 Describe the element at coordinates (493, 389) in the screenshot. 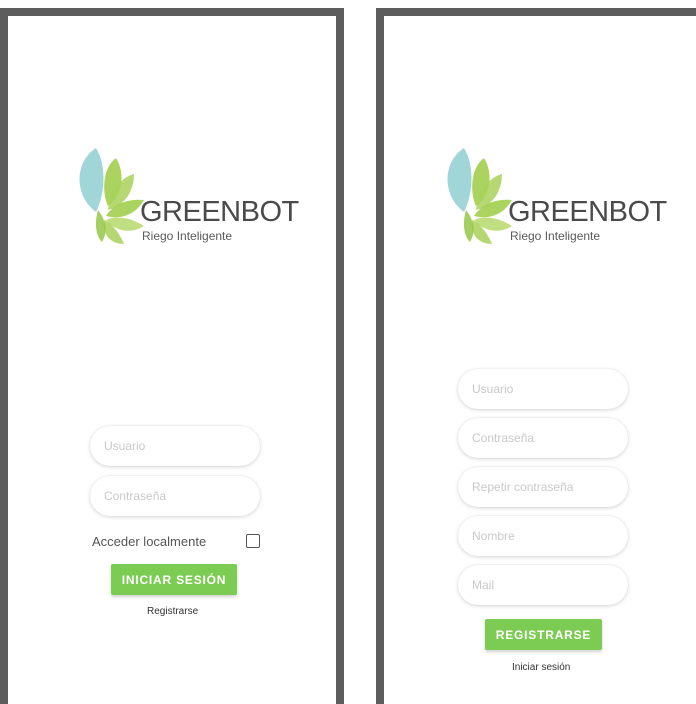

I see `register-username-placeholder: Usuario` at that location.